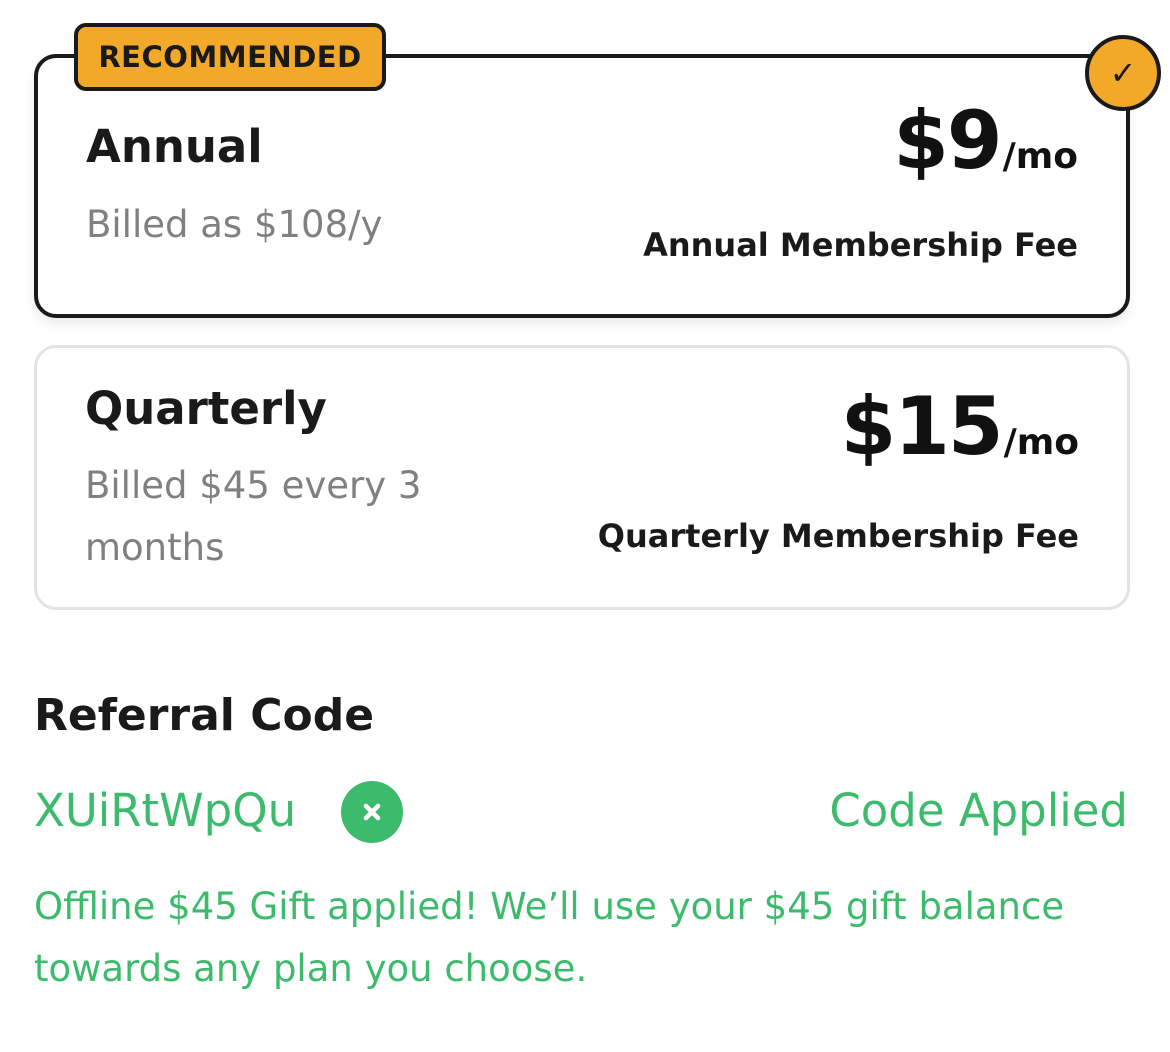 The image size is (1170, 1052). I want to click on remove-code-button, so click(372, 812).